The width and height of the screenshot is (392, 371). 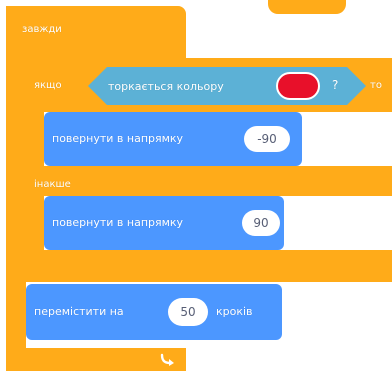 I want to click on turn-direction-label-2: повернути в напрямку, so click(x=118, y=222).